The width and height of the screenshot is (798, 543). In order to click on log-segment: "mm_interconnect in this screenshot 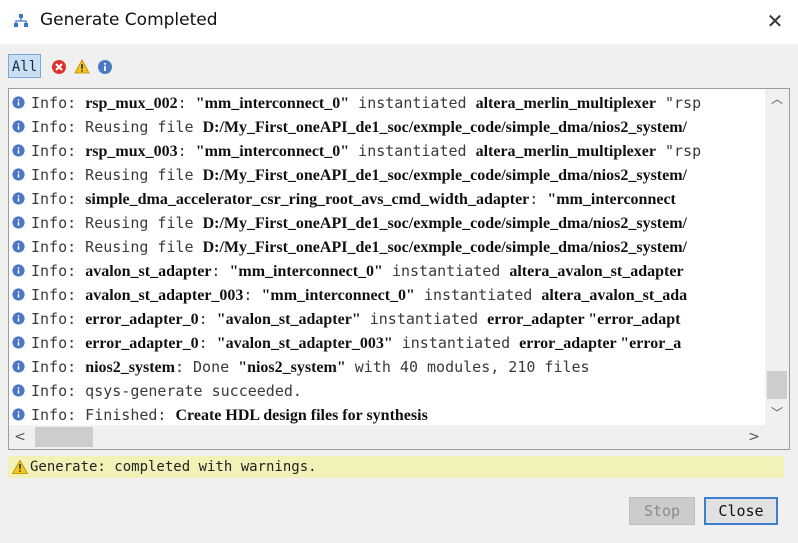, I will do `click(611, 199)`.